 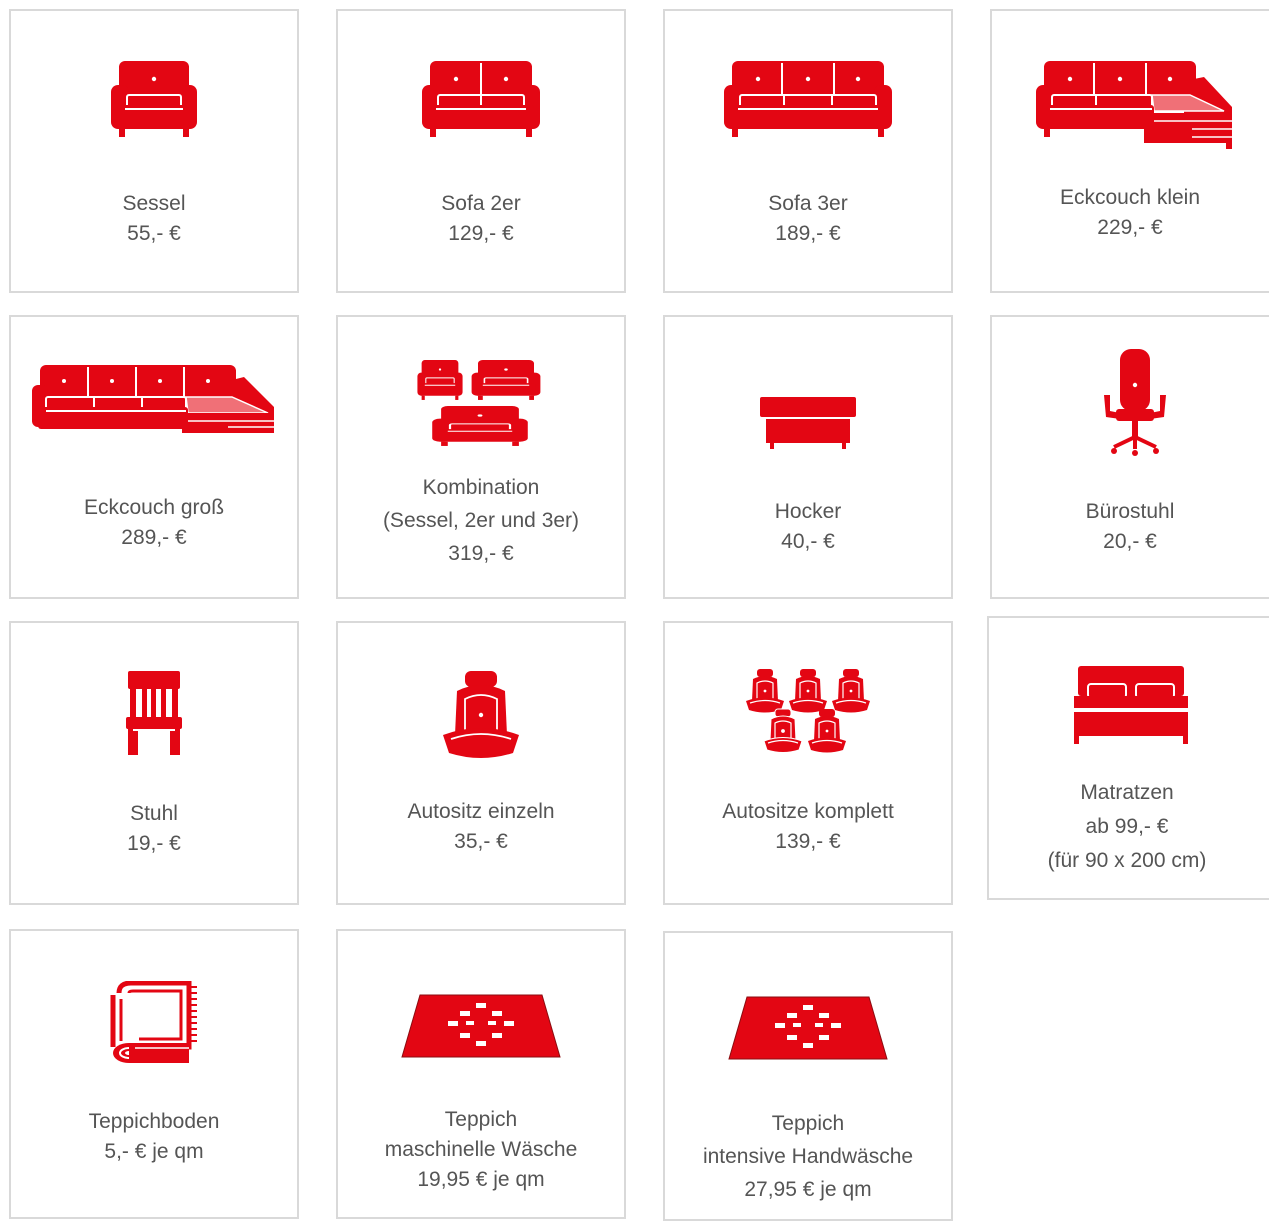 What do you see at coordinates (481, 151) in the screenshot?
I see `product-card-sofa-2er: Sofa 2er 129,- €` at bounding box center [481, 151].